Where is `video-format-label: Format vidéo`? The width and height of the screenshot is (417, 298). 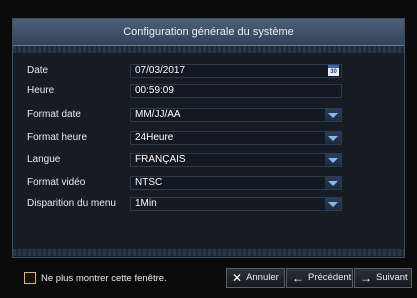 video-format-label: Format vidéo is located at coordinates (56, 182).